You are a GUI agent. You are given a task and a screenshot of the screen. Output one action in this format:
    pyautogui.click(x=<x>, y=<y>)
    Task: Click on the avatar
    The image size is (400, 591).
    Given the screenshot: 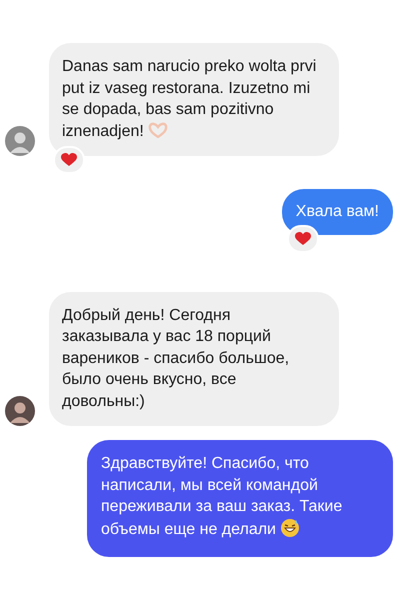 What is the action you would take?
    pyautogui.click(x=20, y=411)
    